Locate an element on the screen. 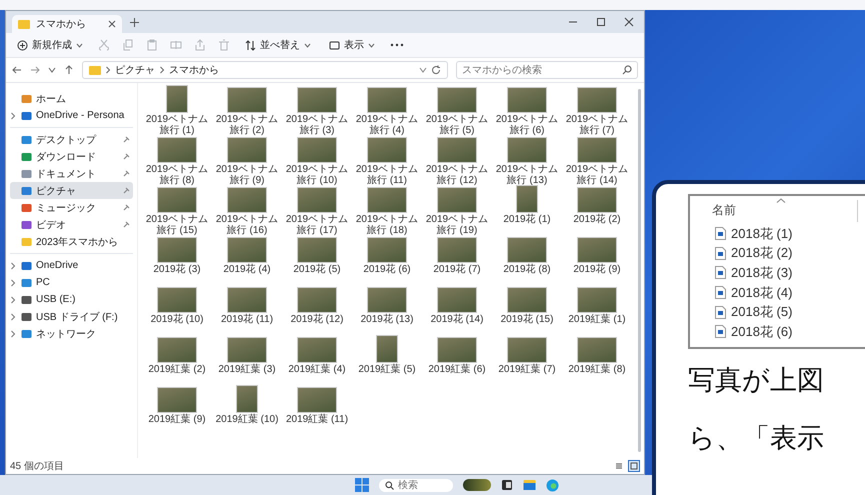 The image size is (865, 495). file-name: 2019花 (7) is located at coordinates (457, 269).